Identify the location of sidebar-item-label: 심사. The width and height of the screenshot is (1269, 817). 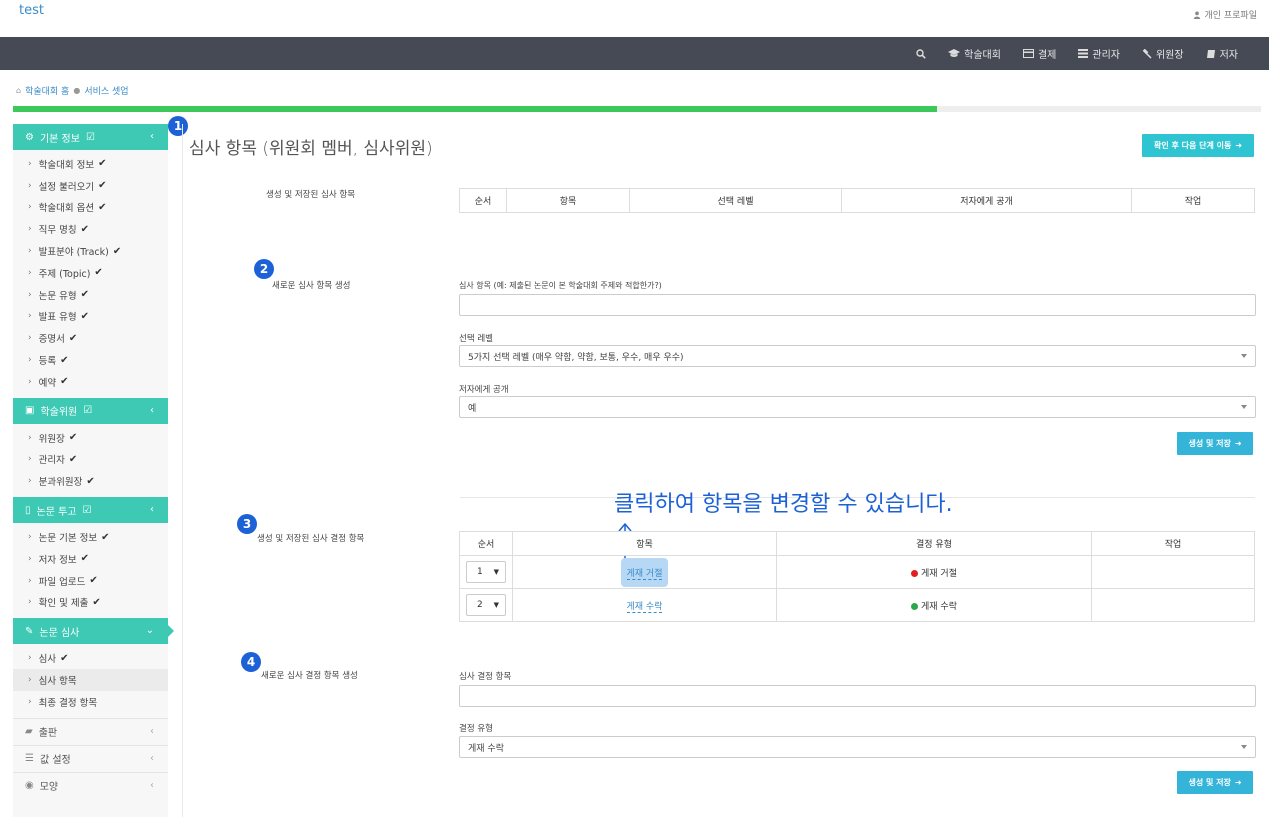
(47, 660).